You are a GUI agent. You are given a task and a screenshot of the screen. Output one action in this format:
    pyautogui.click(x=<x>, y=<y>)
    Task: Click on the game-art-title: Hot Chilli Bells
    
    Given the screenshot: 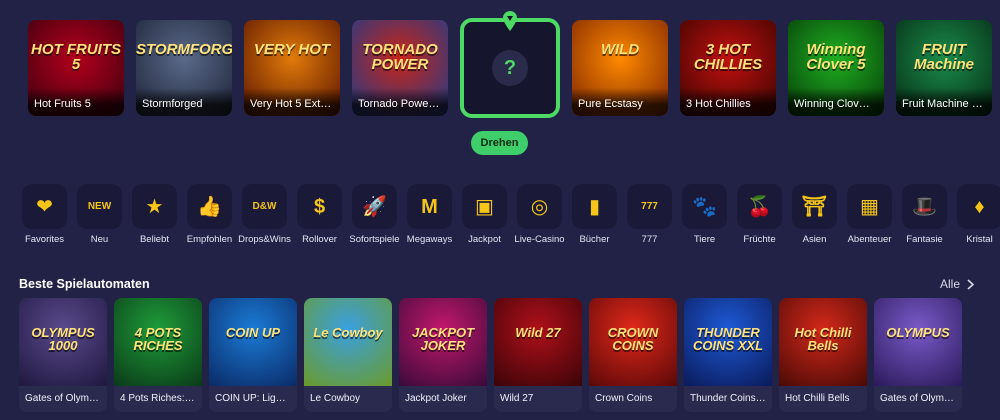 What is the action you would take?
    pyautogui.click(x=823, y=339)
    